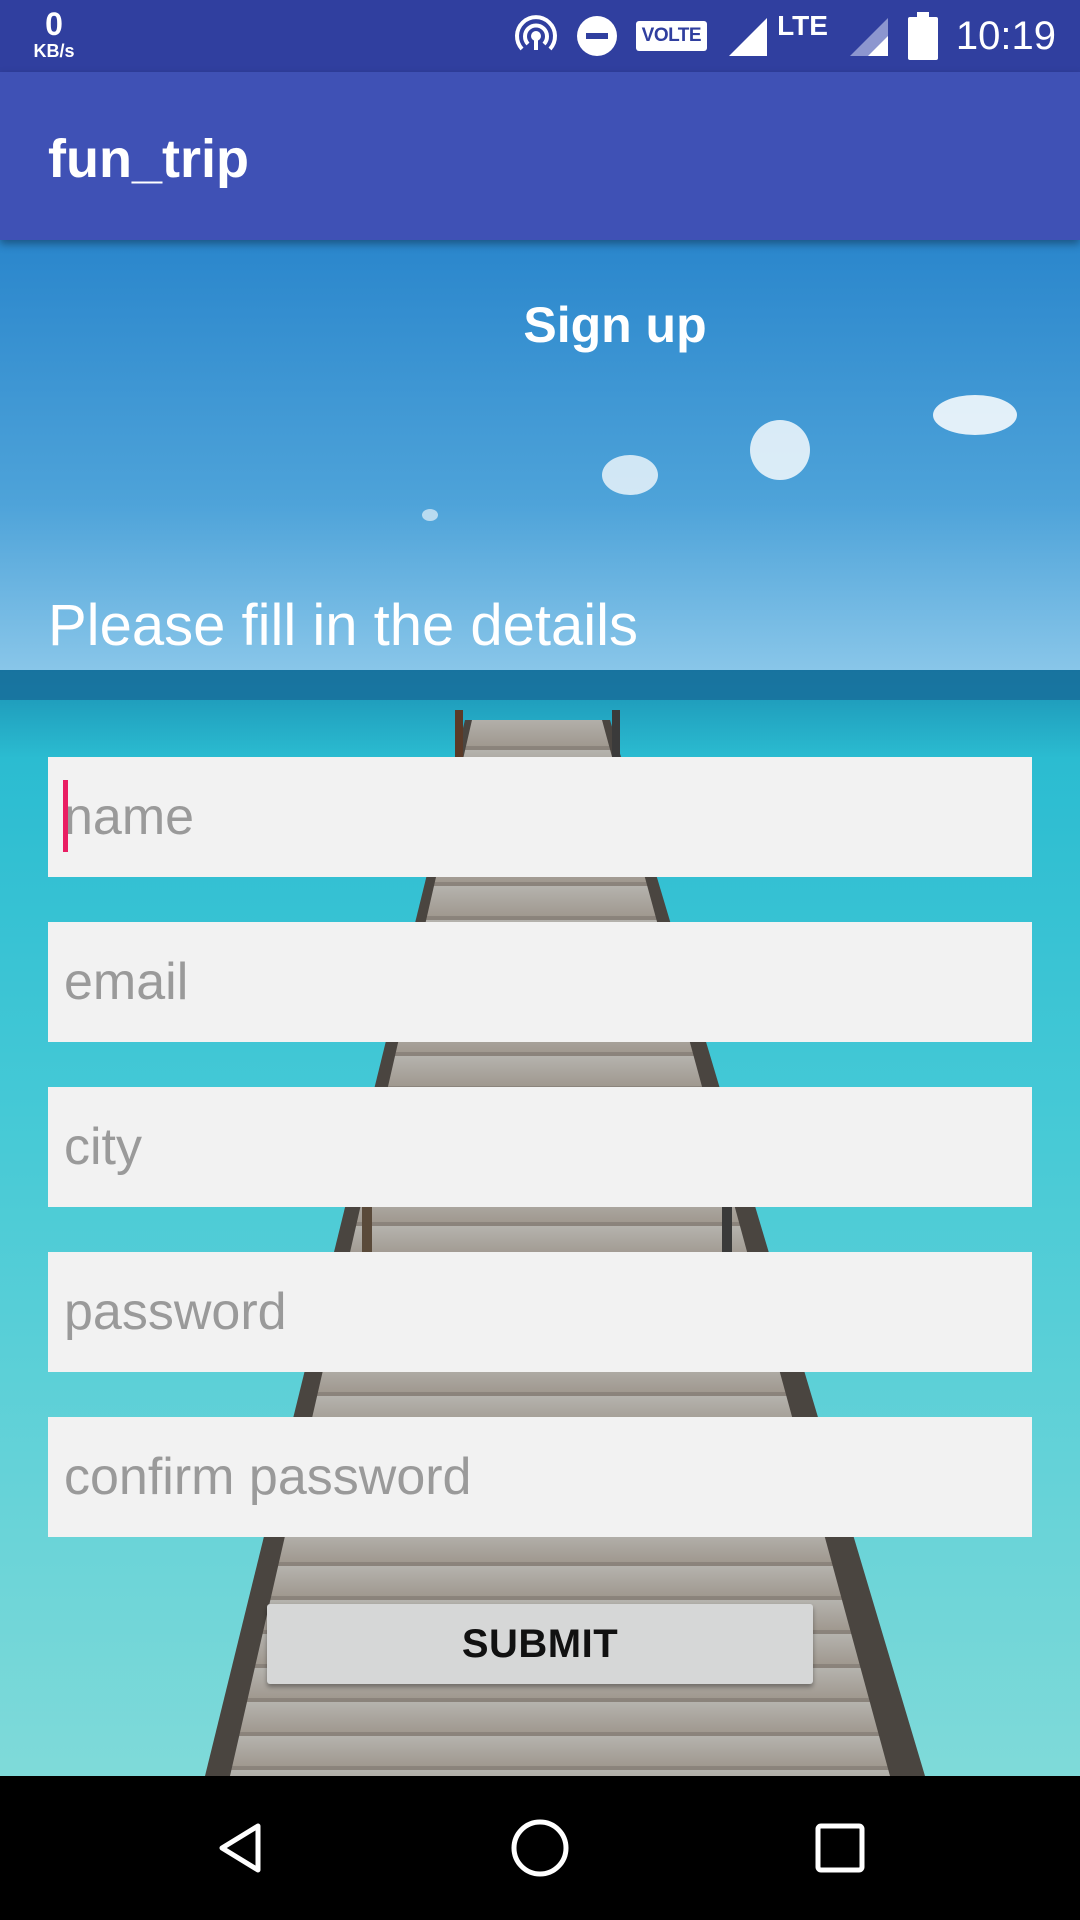 This screenshot has height=1920, width=1080. I want to click on recents-icon, so click(840, 1848).